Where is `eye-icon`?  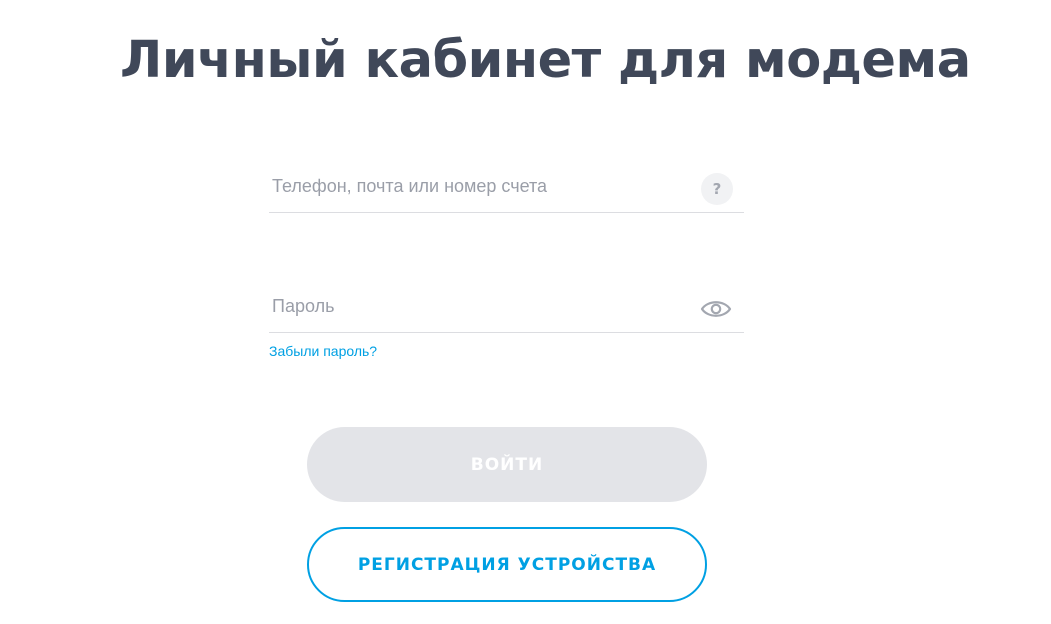 eye-icon is located at coordinates (716, 309).